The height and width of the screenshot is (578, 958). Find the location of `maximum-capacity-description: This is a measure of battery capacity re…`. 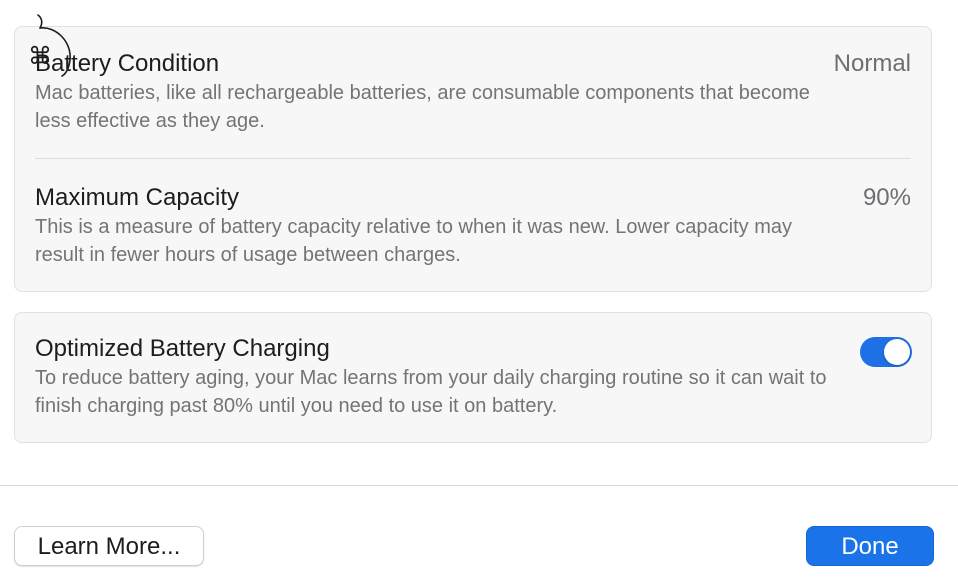

maximum-capacity-description: This is a measure of battery capacity re… is located at coordinates (414, 241).